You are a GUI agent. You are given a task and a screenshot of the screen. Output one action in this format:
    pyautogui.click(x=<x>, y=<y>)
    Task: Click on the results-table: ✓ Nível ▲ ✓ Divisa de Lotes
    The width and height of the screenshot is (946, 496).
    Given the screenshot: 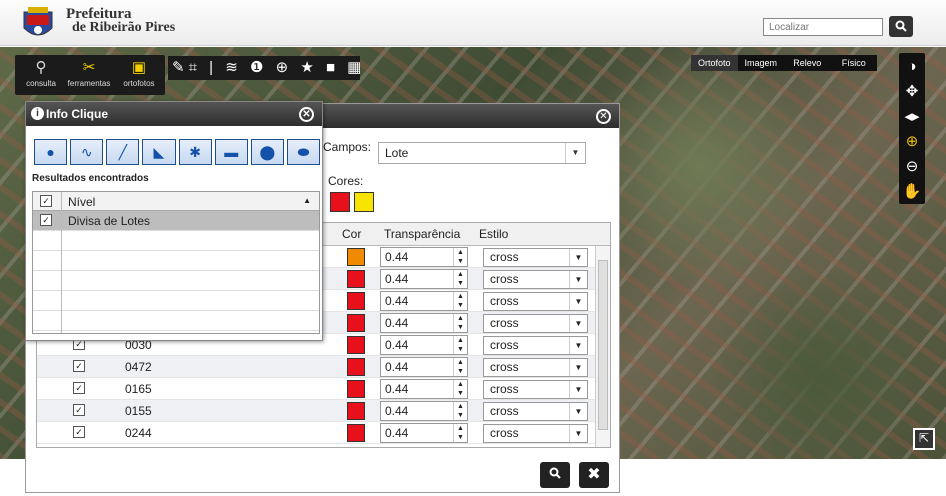 What is the action you would take?
    pyautogui.click(x=176, y=262)
    